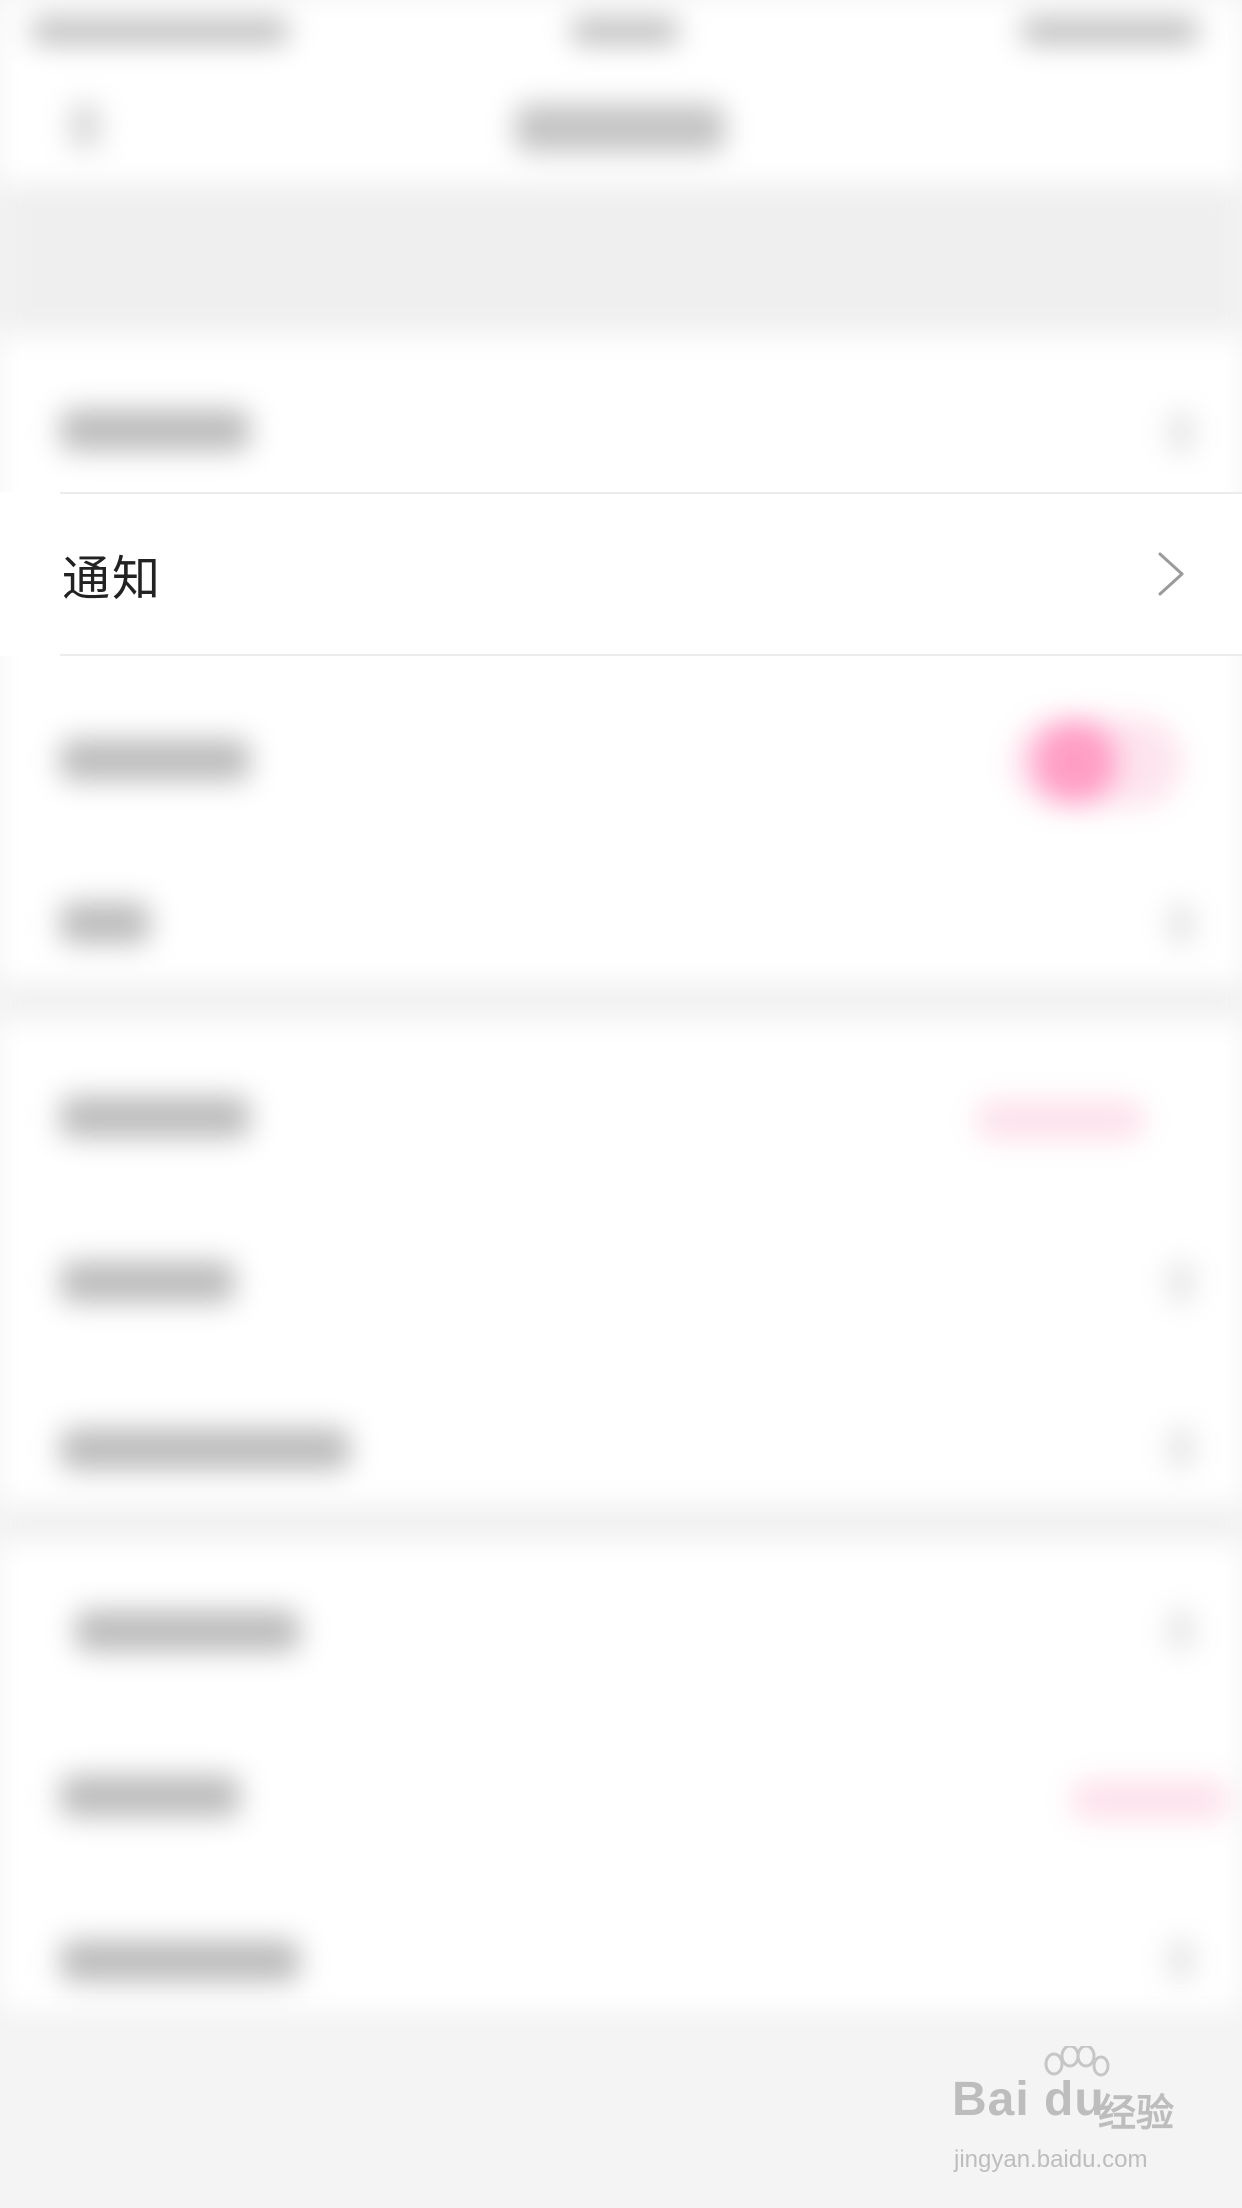  Describe the element at coordinates (1136, 2114) in the screenshot. I see `watermark-suffix: 经验` at that location.